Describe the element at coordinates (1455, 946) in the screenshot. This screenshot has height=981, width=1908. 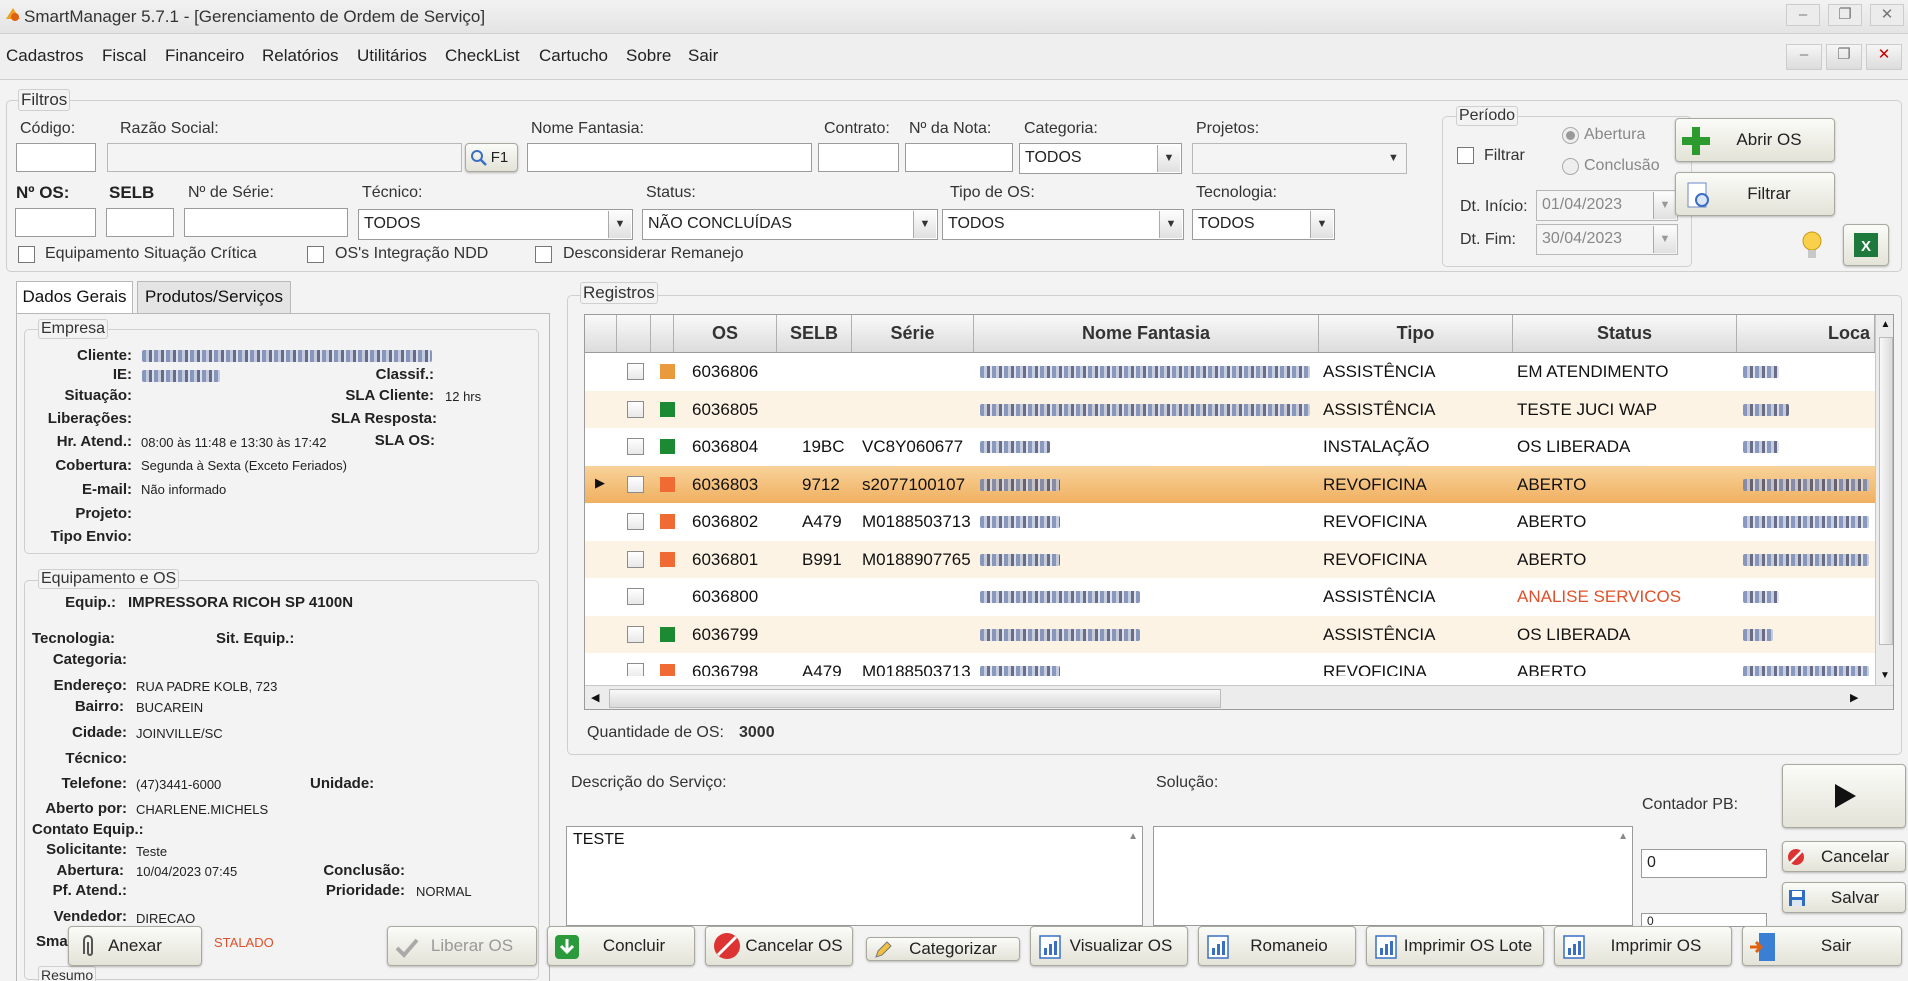
I see `imprimir-lote-button: Imprimir OS Lote` at that location.